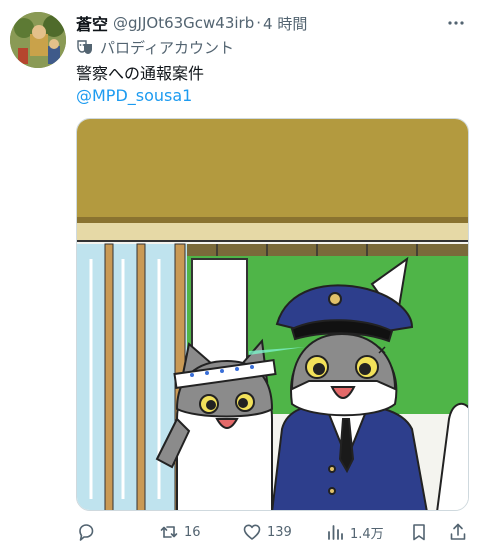 This screenshot has width=480, height=554. Describe the element at coordinates (85, 47) in the screenshot. I see `parody-mask-icon` at that location.